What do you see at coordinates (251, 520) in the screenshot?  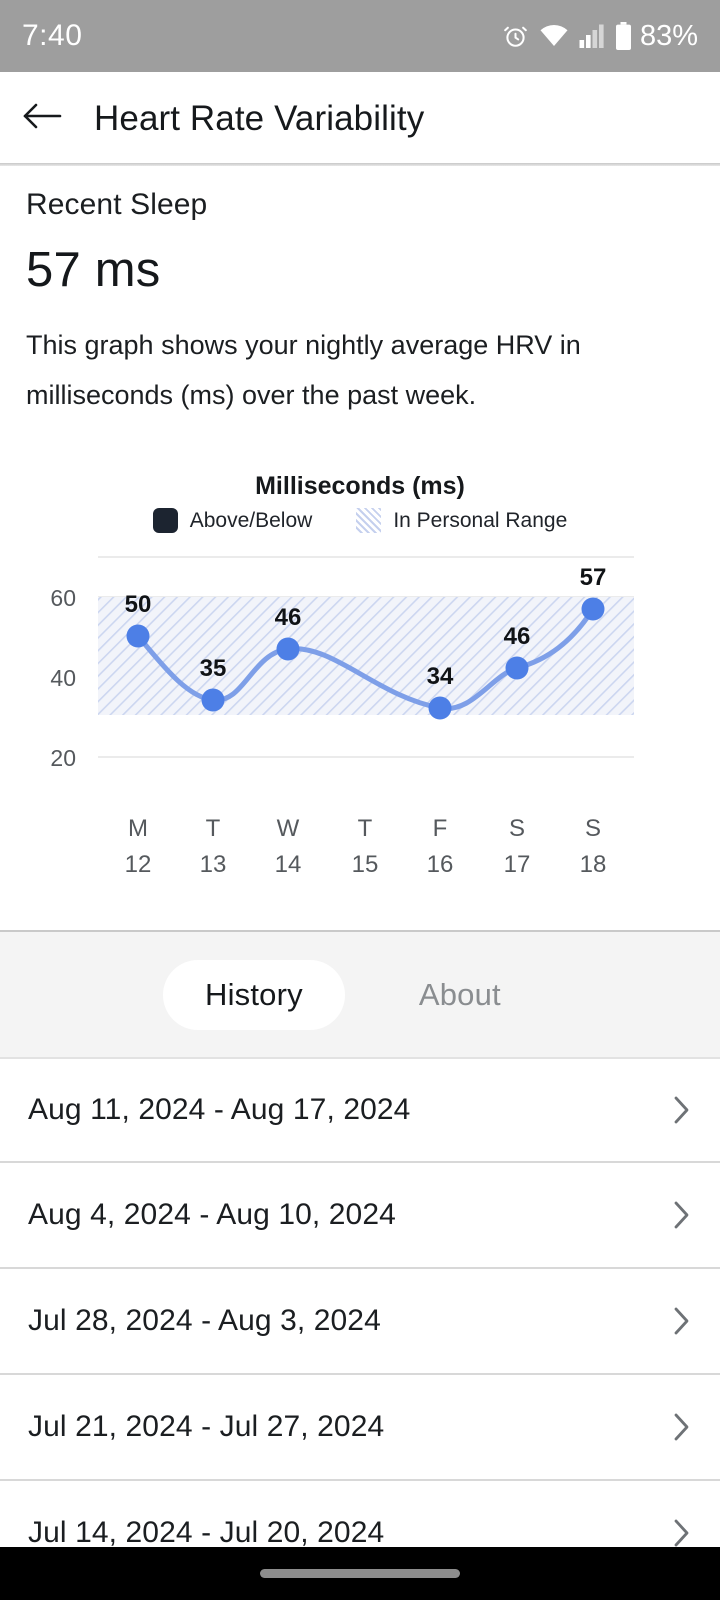 I see `legend-label: Above/Below` at bounding box center [251, 520].